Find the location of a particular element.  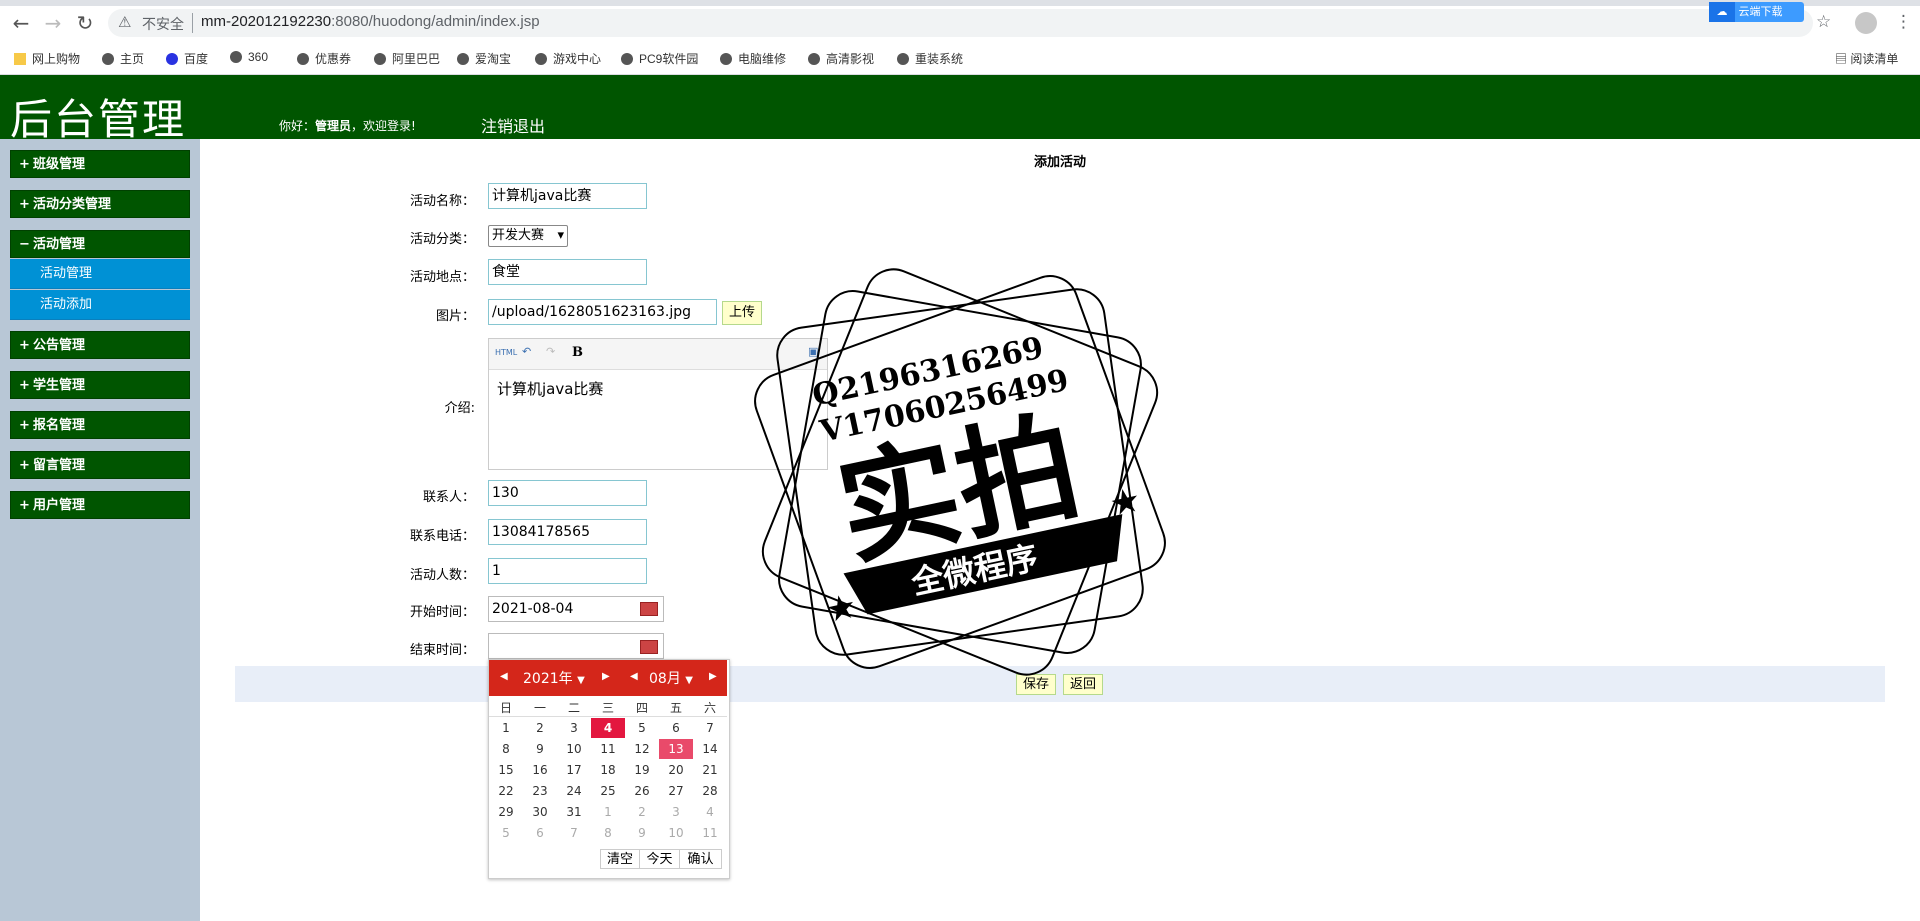

calendar-day: 23 is located at coordinates (540, 791).